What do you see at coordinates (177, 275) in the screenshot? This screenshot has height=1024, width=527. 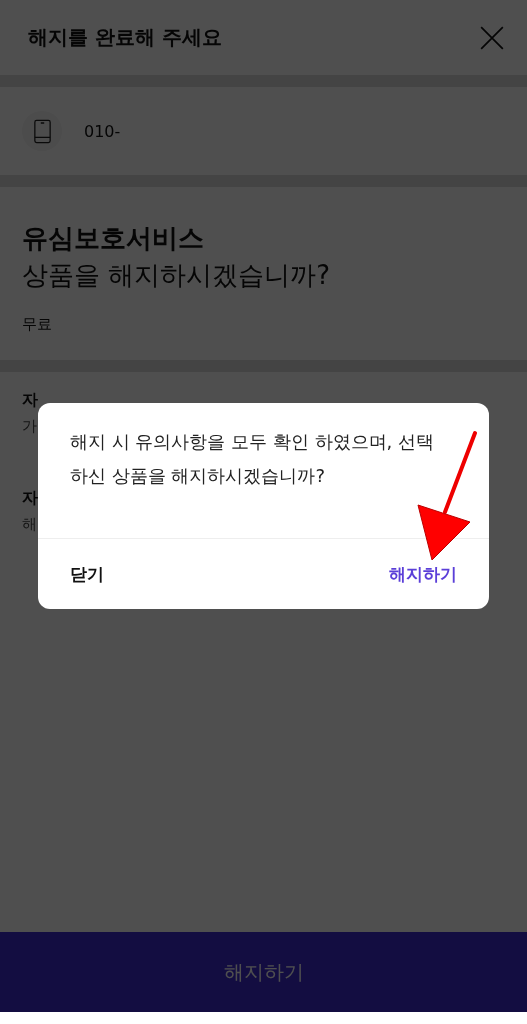 I see `cancel-question: 상품을 해지하시겠습니까?` at bounding box center [177, 275].